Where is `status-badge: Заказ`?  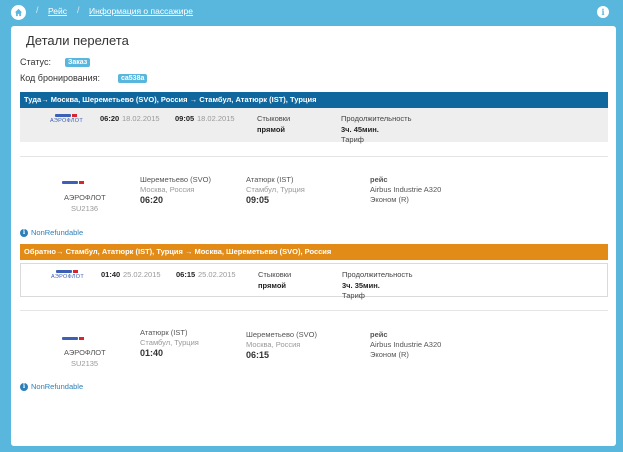
status-badge: Заказ is located at coordinates (78, 62).